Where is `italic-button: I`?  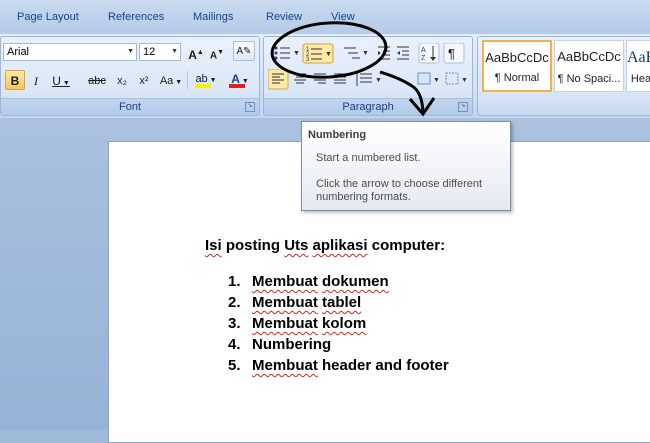 italic-button: I is located at coordinates (36, 80).